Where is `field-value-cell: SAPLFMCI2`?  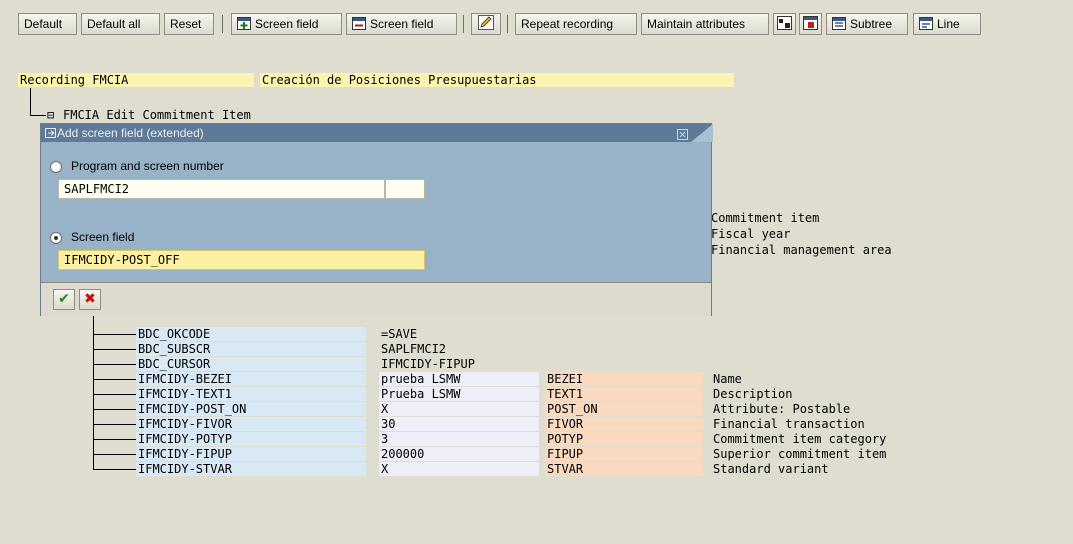
field-value-cell: SAPLFMCI2 is located at coordinates (414, 349).